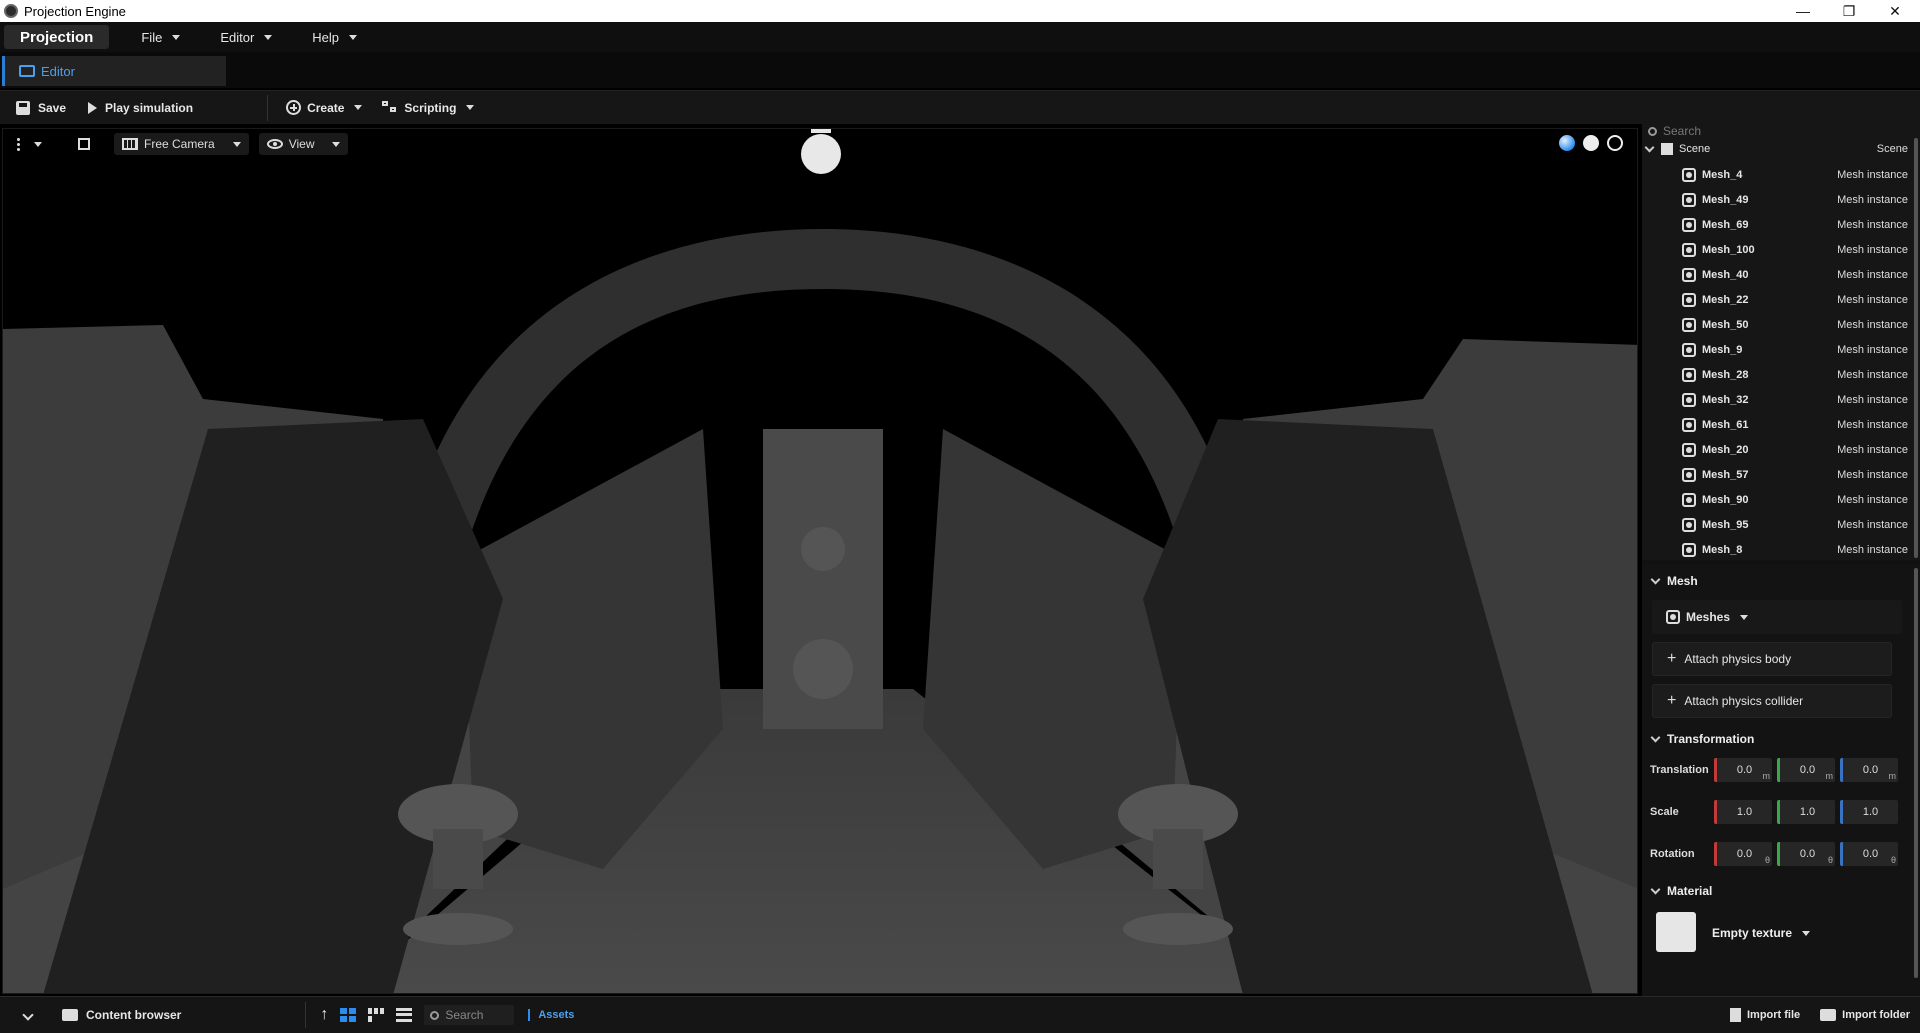 This screenshot has height=1033, width=1920. Describe the element at coordinates (1916, 773) in the screenshot. I see `inspector-scrollbar` at that location.